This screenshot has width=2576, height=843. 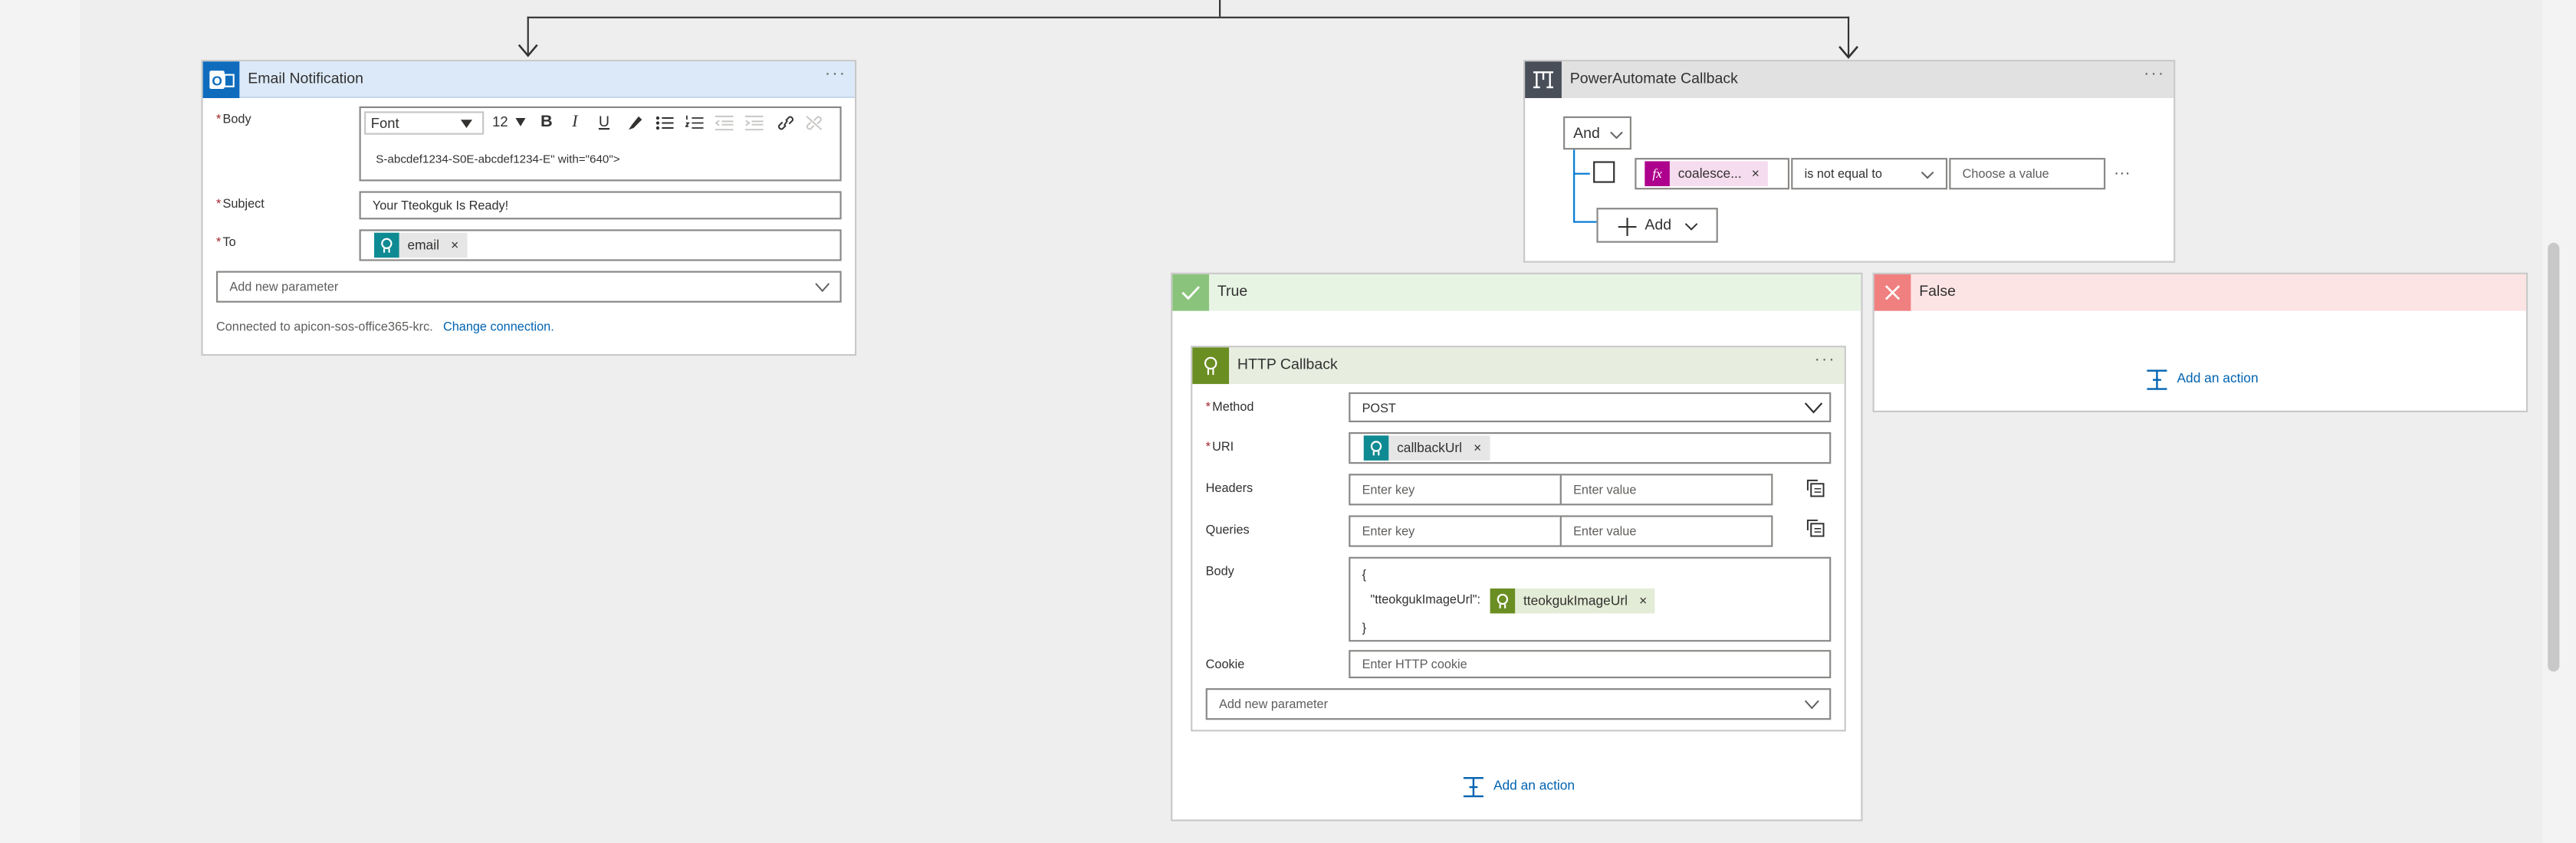 I want to click on row-select-checkbox, so click(x=1604, y=172).